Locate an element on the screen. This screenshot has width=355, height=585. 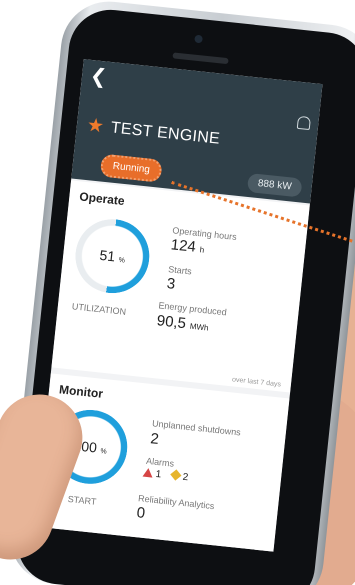
unplanned-shutdowns-value: 2 is located at coordinates (154, 439).